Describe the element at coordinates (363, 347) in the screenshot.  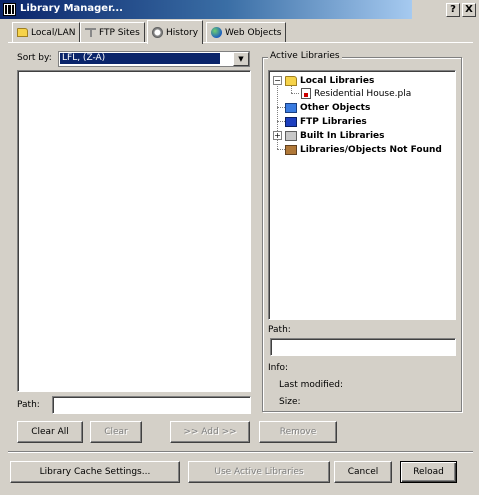
I see `active-path-field` at that location.